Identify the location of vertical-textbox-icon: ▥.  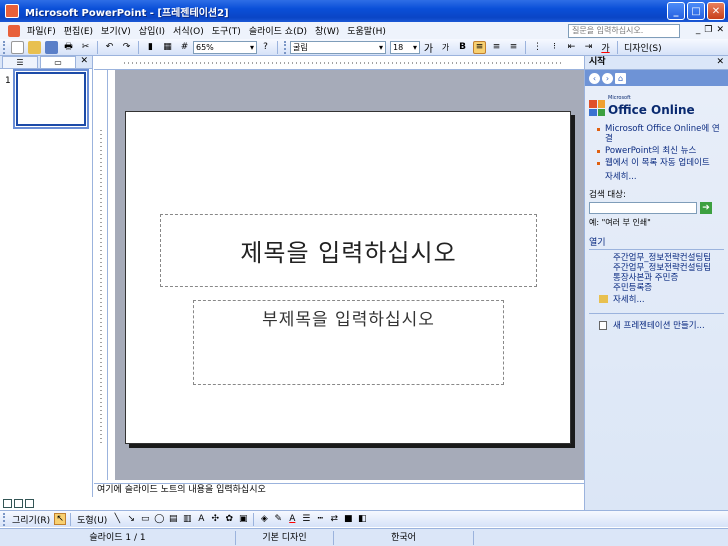
(187, 519).